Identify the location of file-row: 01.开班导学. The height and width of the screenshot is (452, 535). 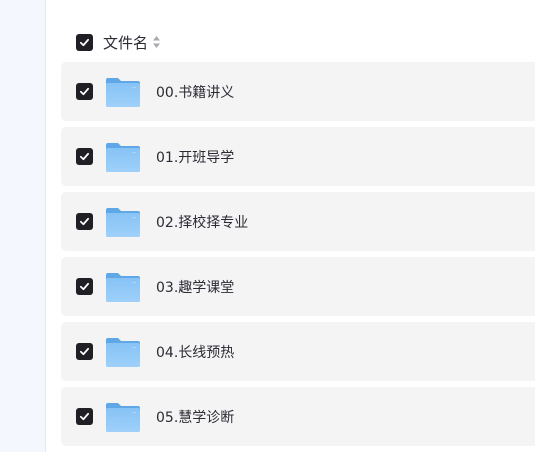
(298, 156).